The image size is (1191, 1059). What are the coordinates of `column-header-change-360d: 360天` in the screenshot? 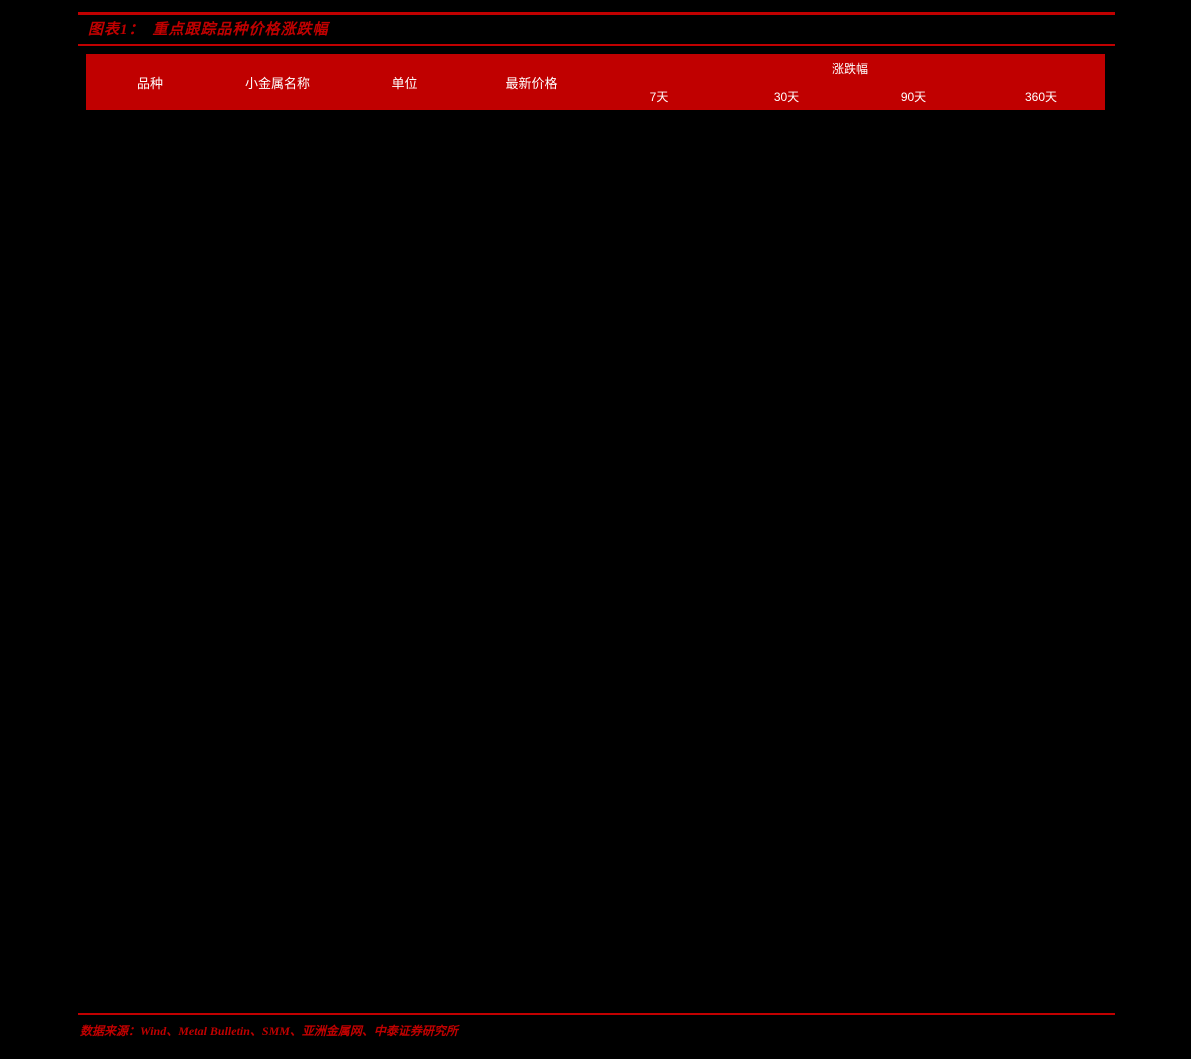 It's located at (1041, 96).